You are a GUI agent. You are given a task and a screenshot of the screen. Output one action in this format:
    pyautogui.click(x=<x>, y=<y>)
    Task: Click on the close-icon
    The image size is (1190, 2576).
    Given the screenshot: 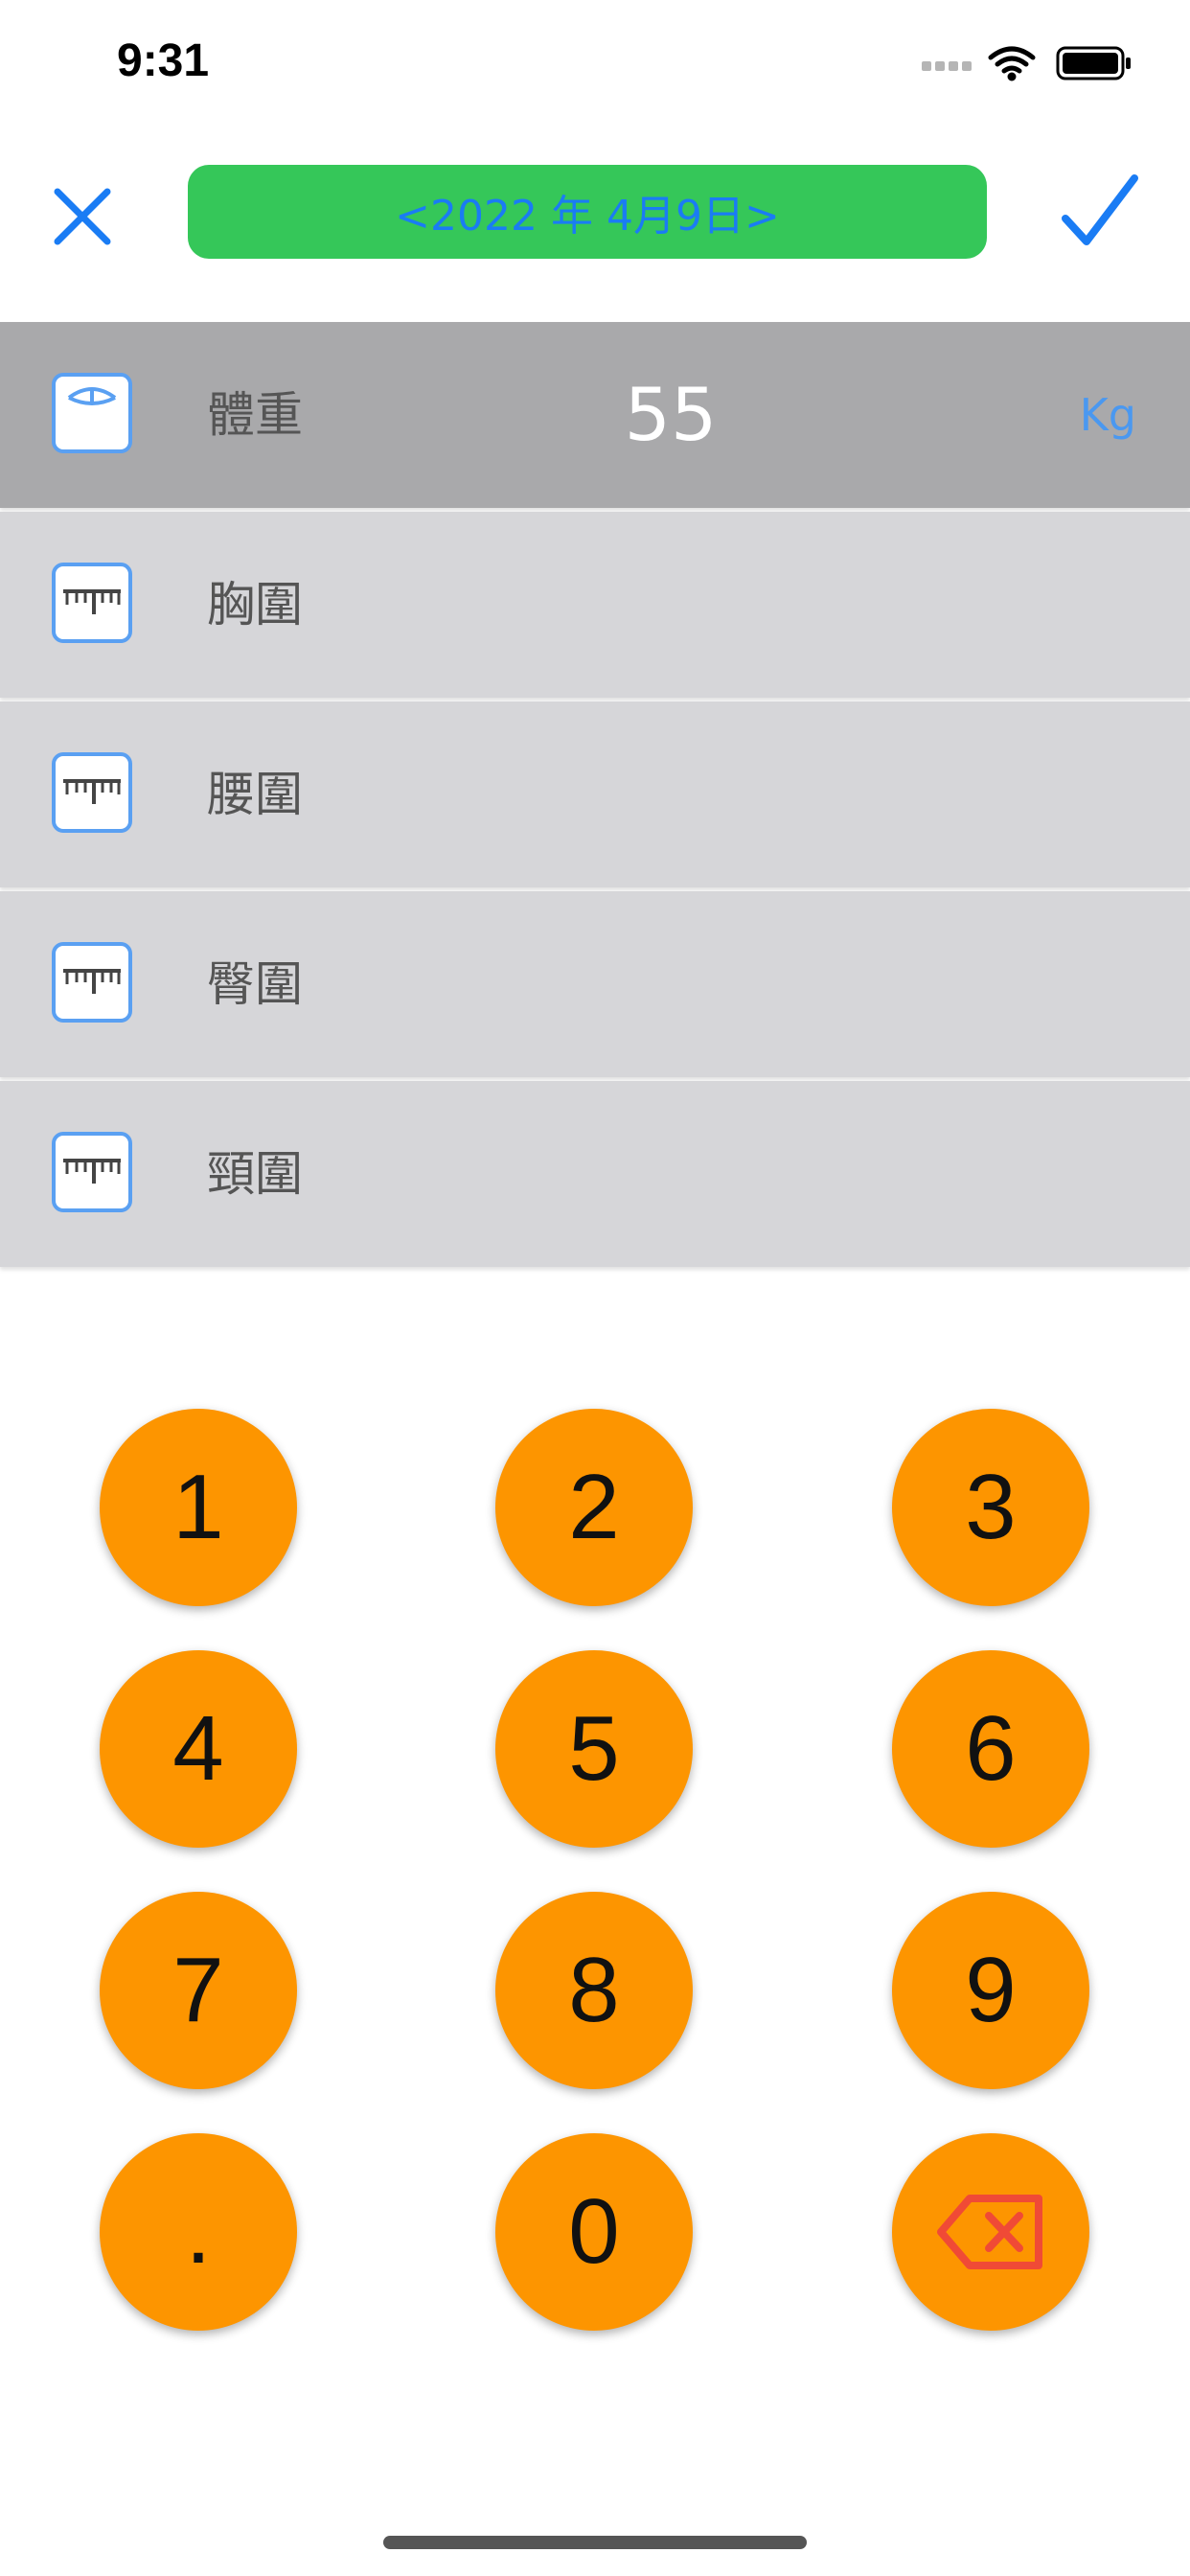 What is the action you would take?
    pyautogui.click(x=83, y=216)
    